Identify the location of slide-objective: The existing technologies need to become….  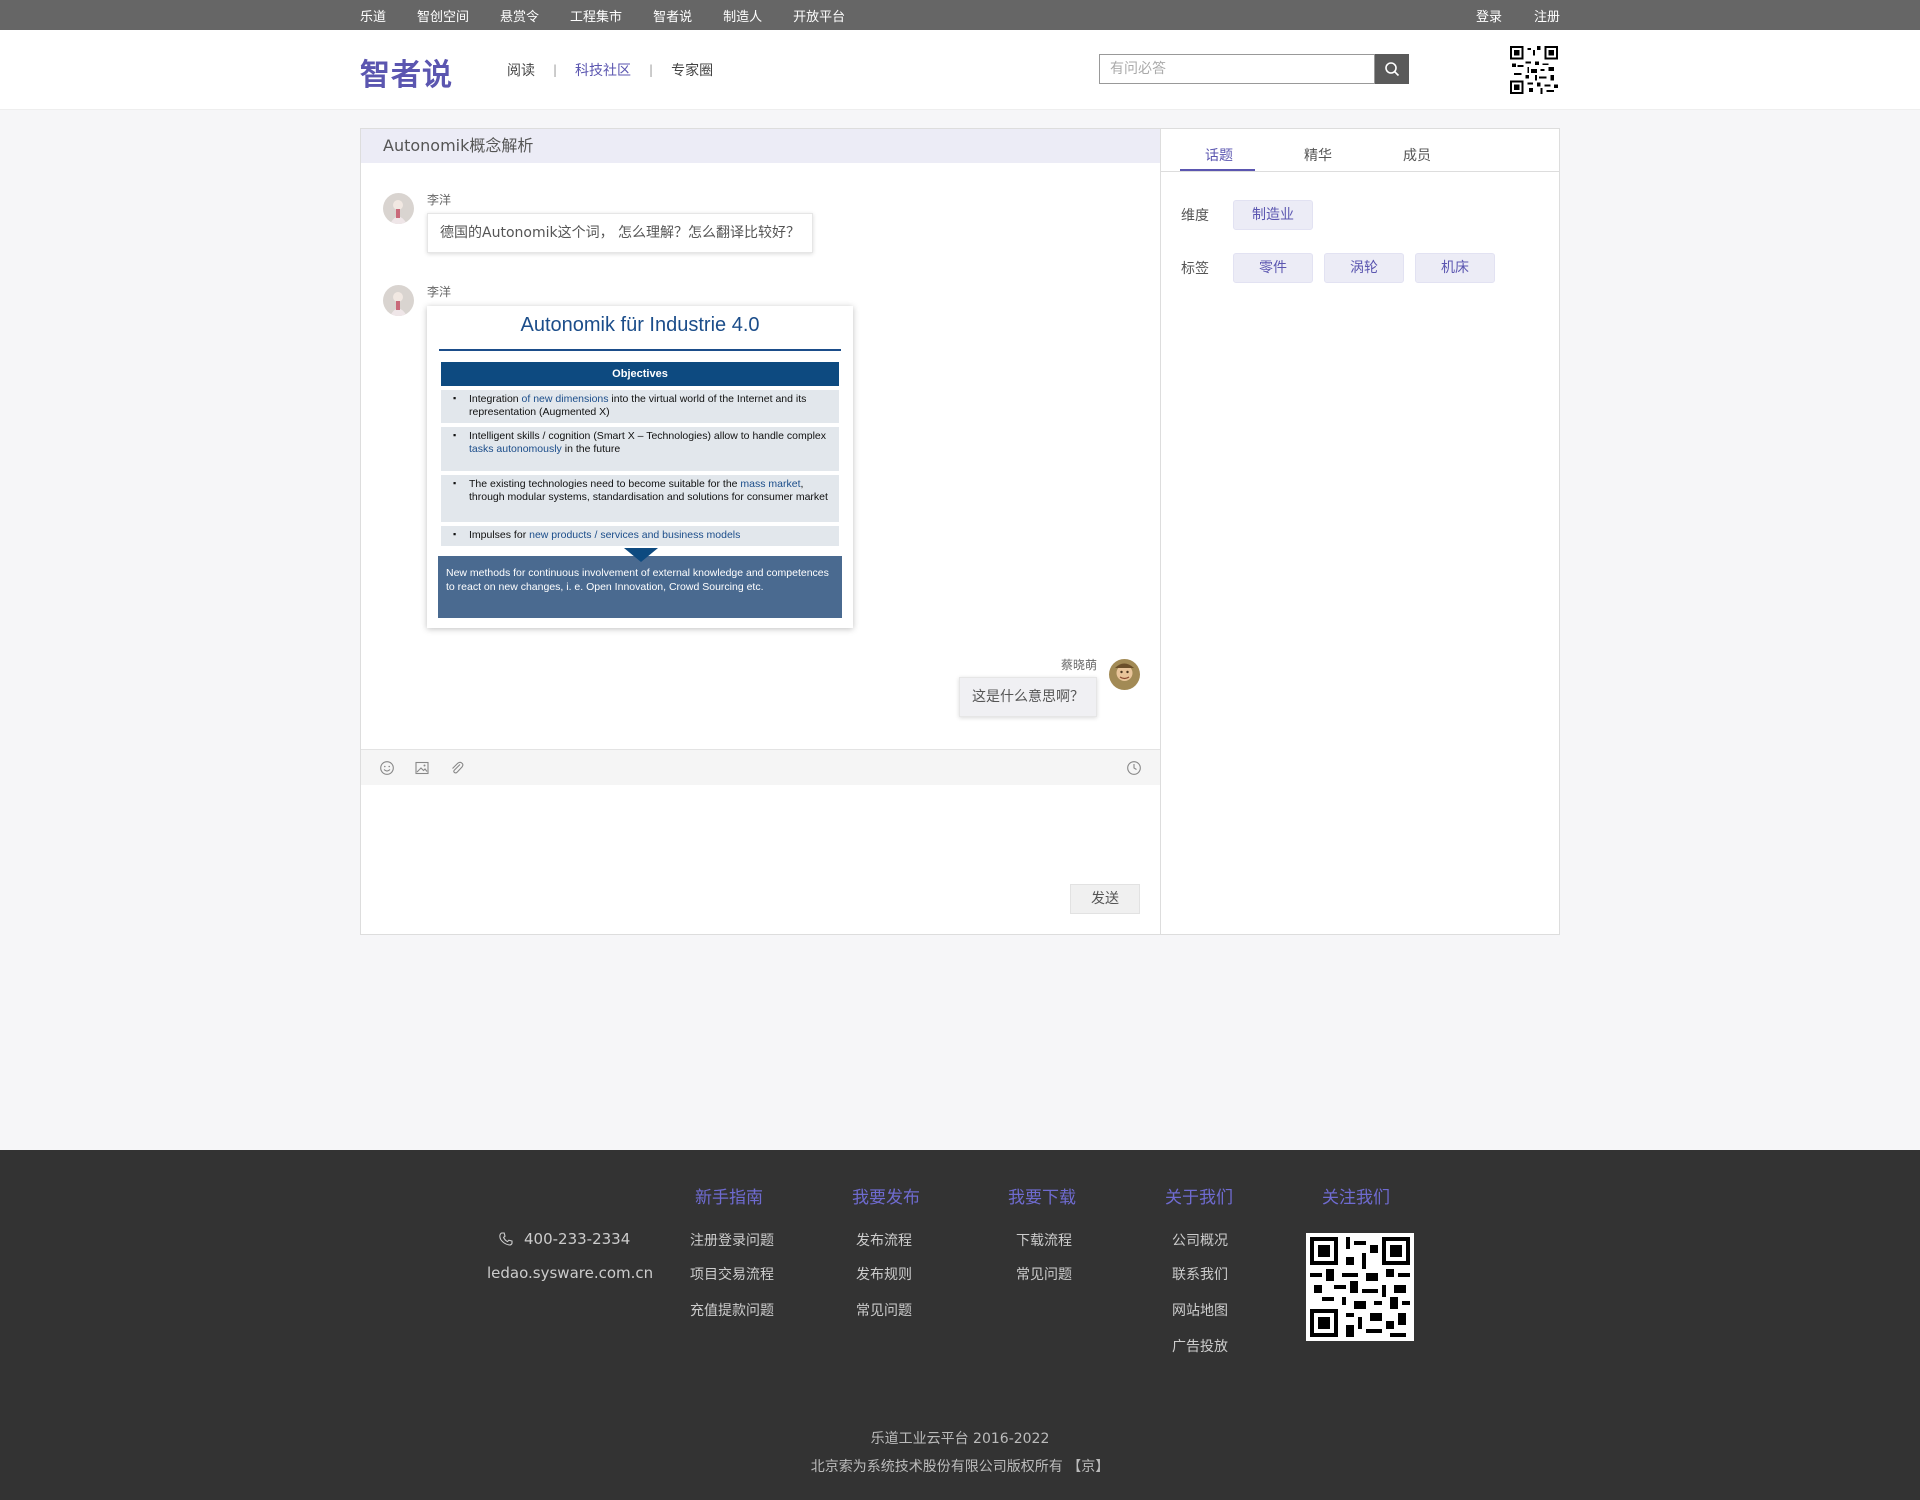
(640, 498).